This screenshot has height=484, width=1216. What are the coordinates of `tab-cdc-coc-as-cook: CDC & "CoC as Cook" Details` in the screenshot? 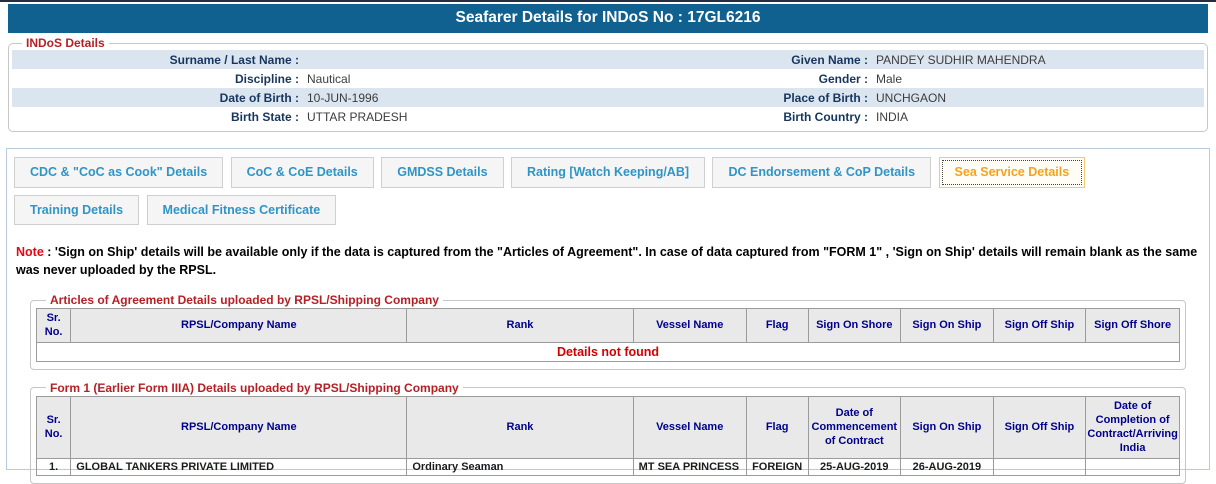 It's located at (119, 172).